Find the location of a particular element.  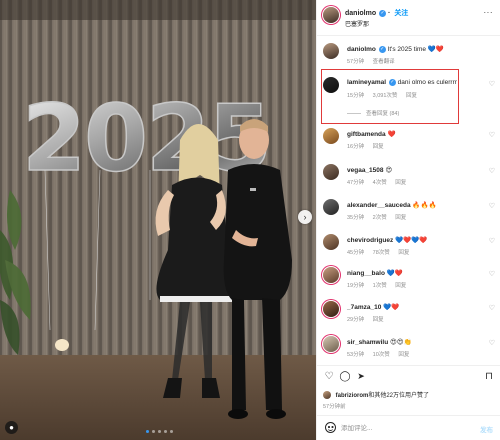

commenter-username: lamineyamal is located at coordinates (366, 82).